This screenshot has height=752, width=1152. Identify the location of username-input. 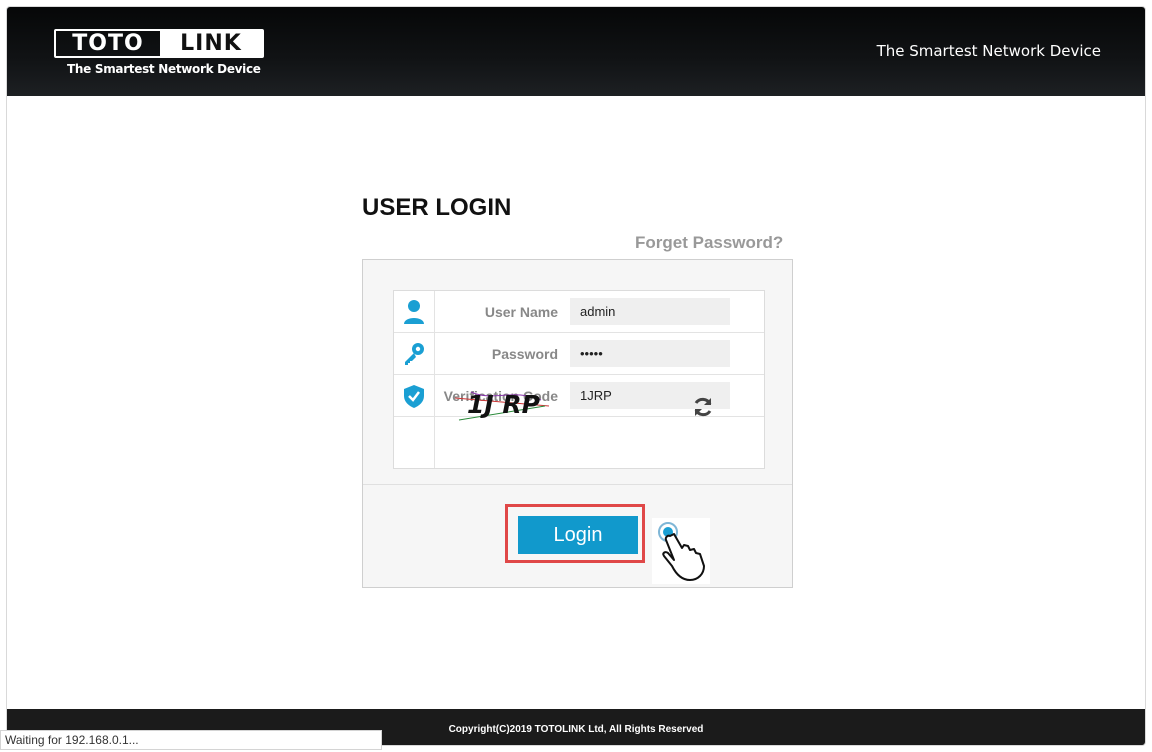
(650, 311).